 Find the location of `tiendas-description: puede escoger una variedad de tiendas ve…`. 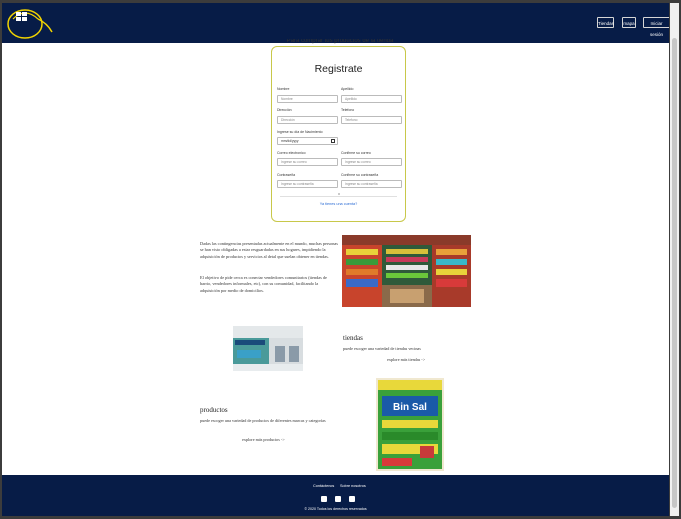

tiendas-description: puede escoger una variedad de tiendas ve… is located at coordinates (382, 348).